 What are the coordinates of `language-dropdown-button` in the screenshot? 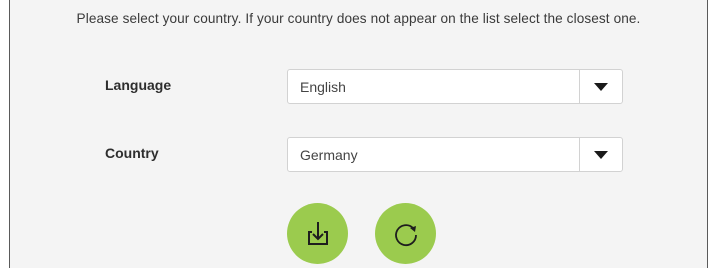 It's located at (600, 86).